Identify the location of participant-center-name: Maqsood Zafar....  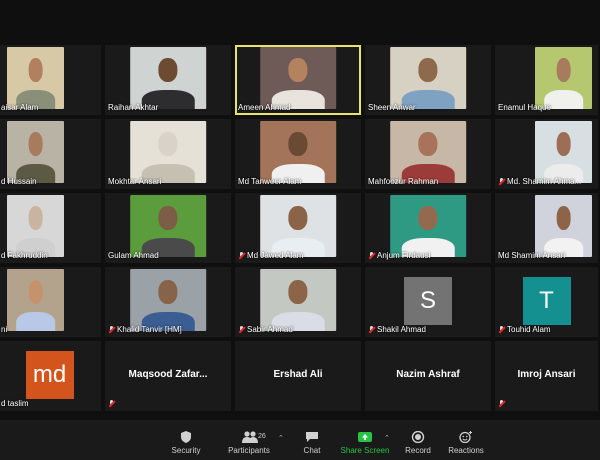
(168, 374).